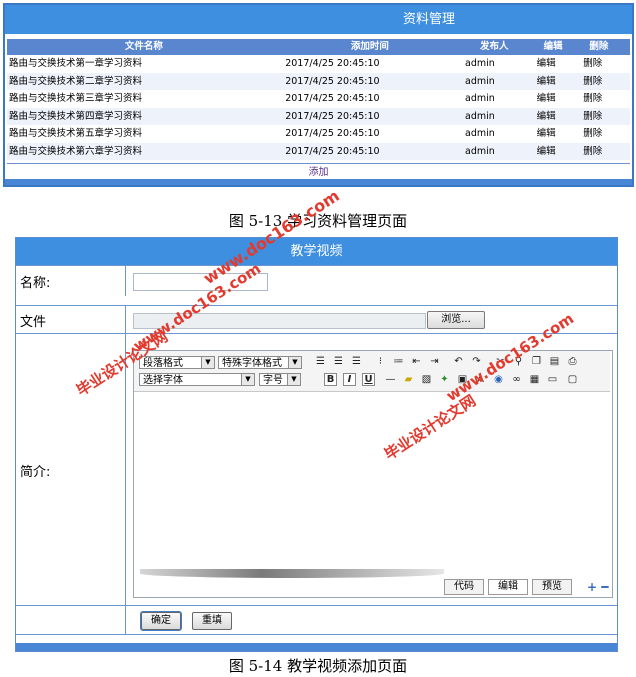 Image resolution: width=636 pixels, height=677 pixels. I want to click on numbered-list-icon: ≔, so click(398, 361).